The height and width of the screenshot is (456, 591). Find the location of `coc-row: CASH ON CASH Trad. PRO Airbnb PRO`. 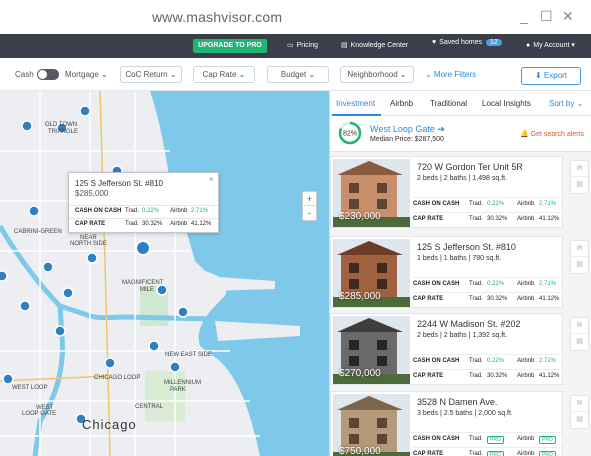

coc-row: CASH ON CASH Trad. PRO Airbnb PRO is located at coordinates (487, 439).